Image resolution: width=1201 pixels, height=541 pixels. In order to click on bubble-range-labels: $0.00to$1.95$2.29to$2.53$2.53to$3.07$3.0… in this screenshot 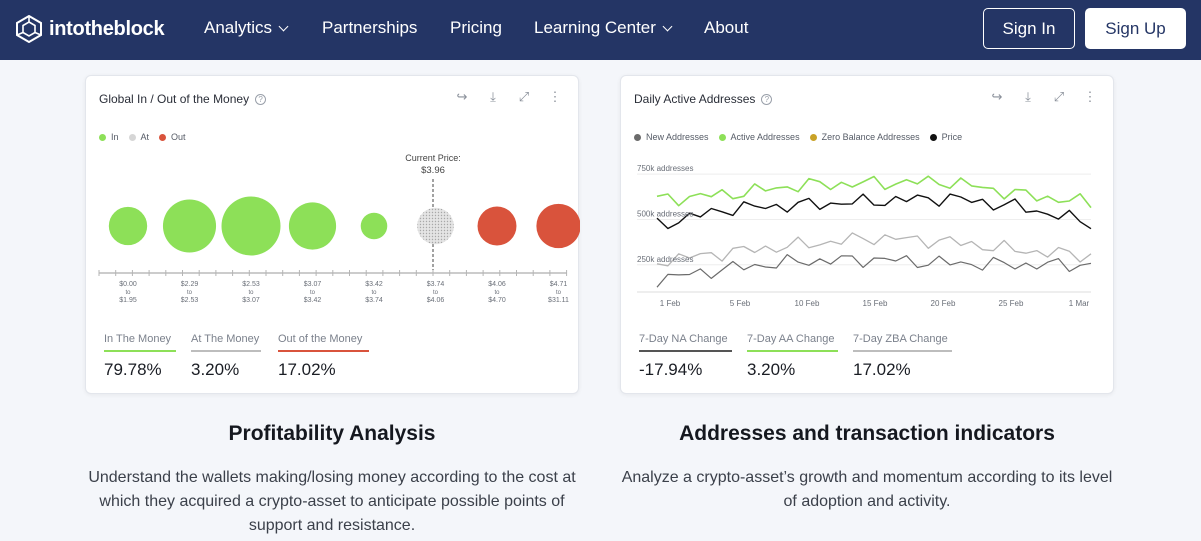, I will do `click(344, 292)`.